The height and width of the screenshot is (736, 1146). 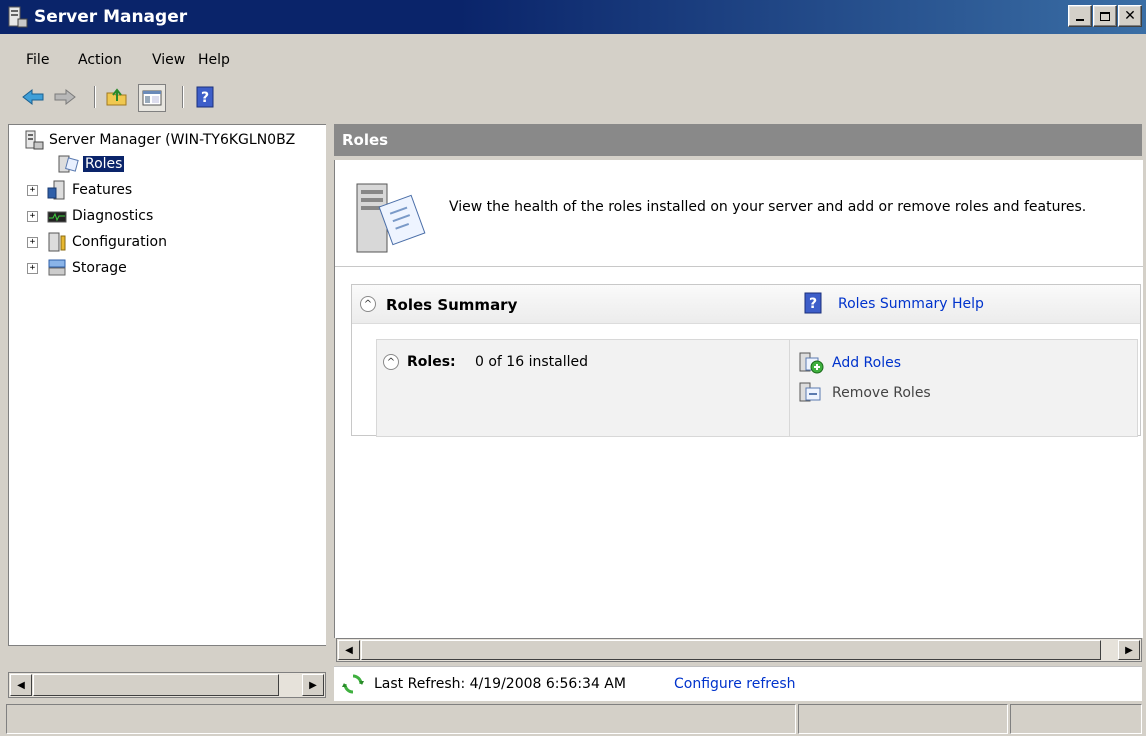 I want to click on menu-bar: File Action View Help, so click(x=573, y=58).